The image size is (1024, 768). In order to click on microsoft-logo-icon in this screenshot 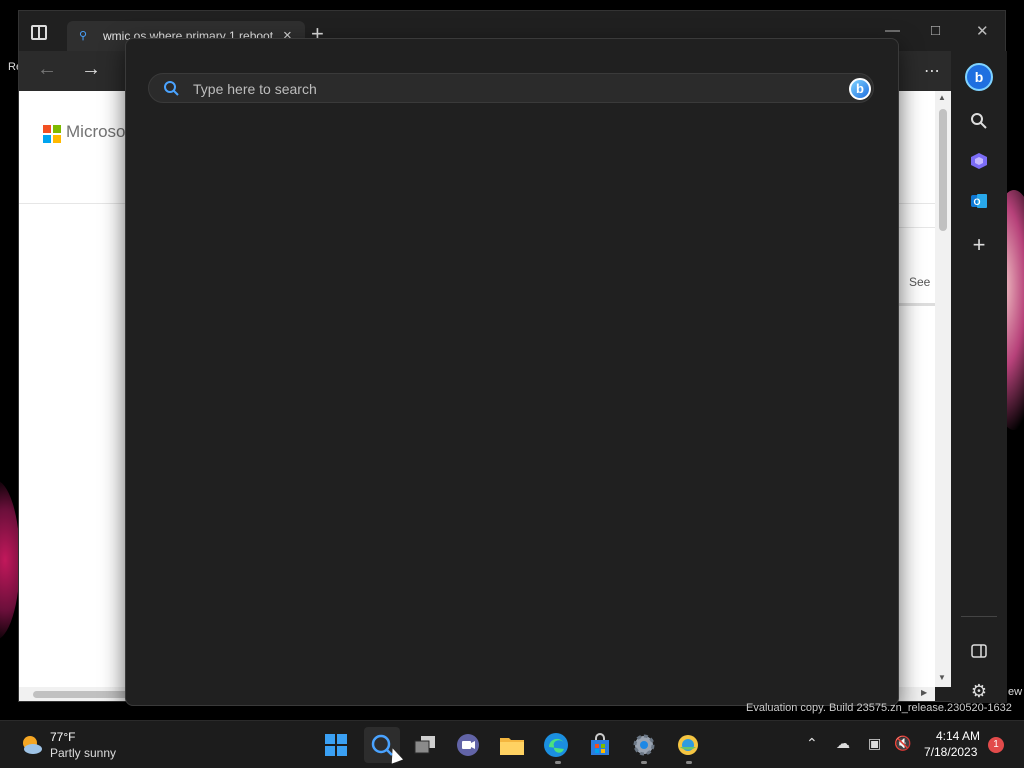, I will do `click(52, 134)`.